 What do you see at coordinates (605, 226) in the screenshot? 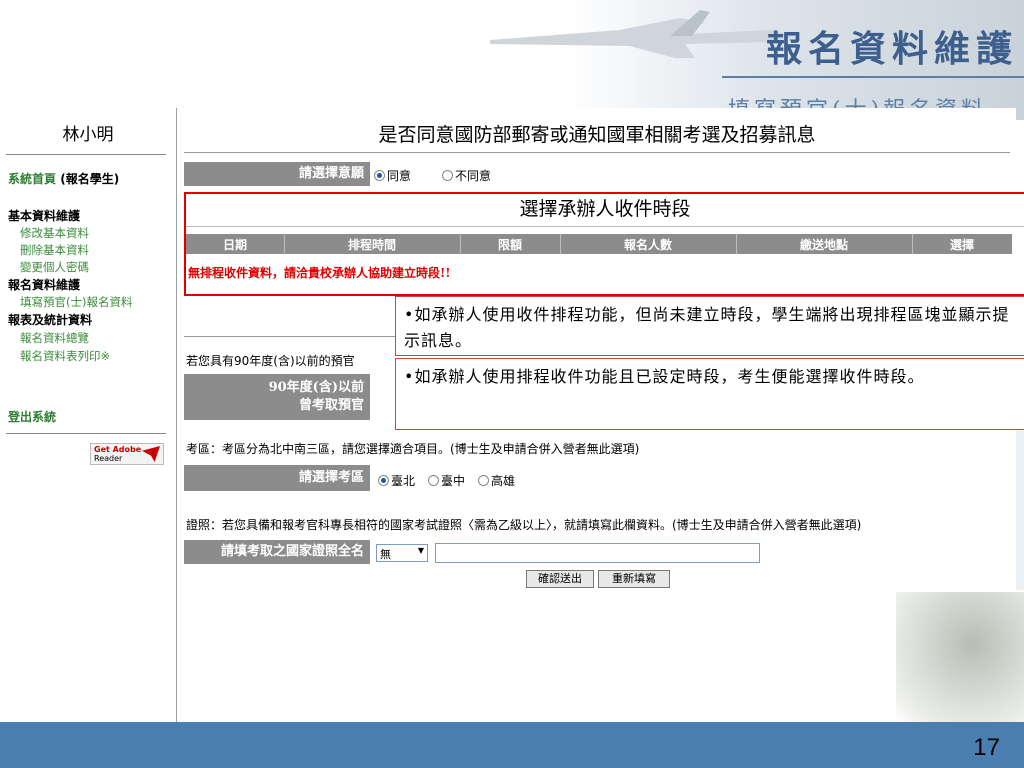
I see `schedule-divider` at bounding box center [605, 226].